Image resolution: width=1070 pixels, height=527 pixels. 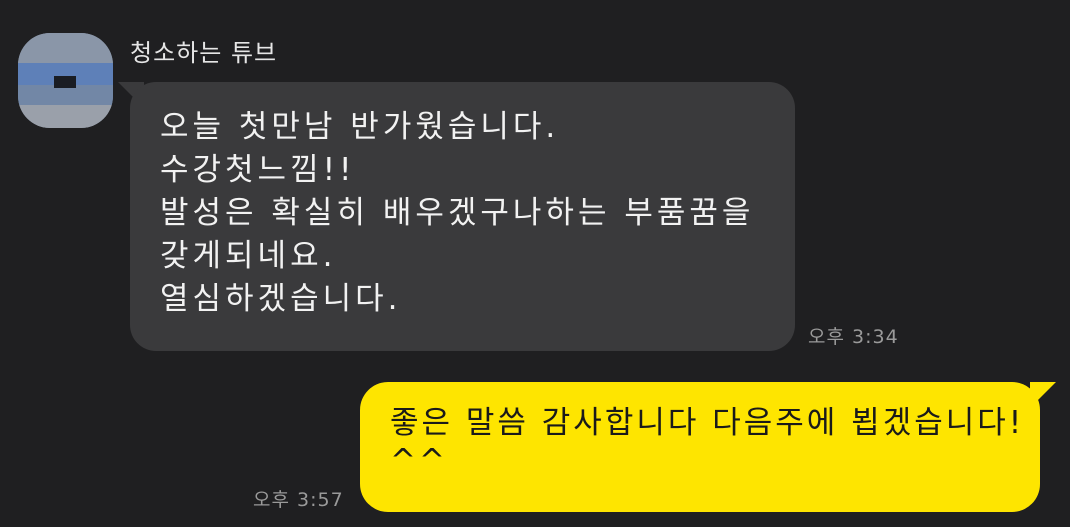 What do you see at coordinates (419, 461) in the screenshot?
I see `message-line: ^^` at bounding box center [419, 461].